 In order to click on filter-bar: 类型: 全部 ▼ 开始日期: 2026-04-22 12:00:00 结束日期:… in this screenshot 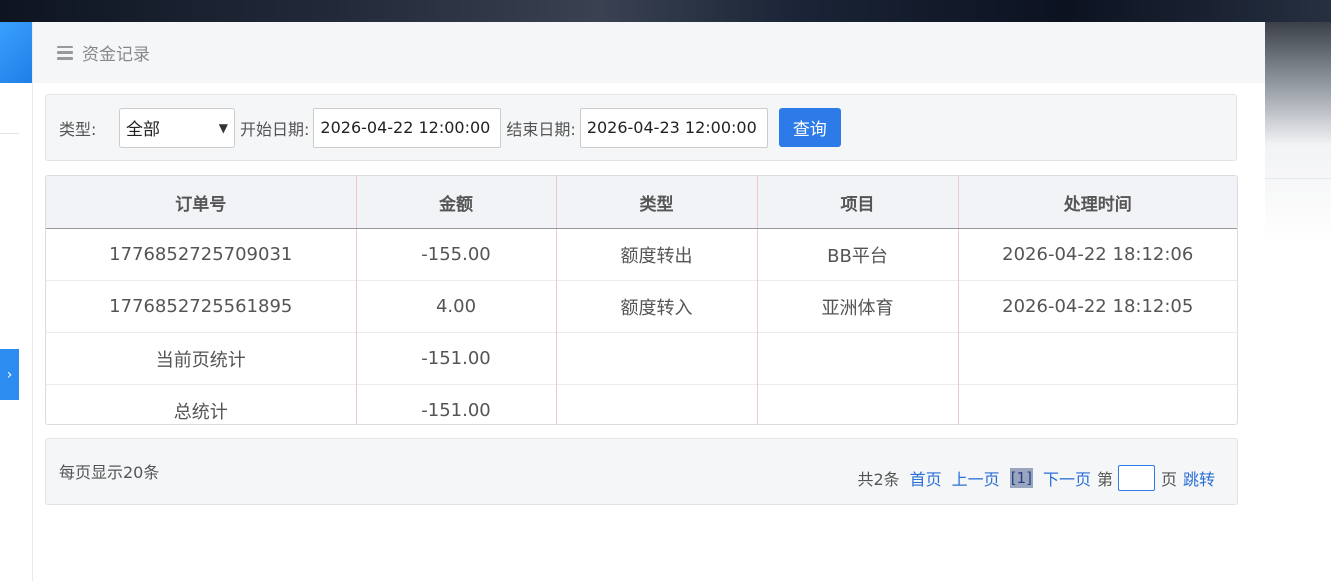, I will do `click(641, 127)`.